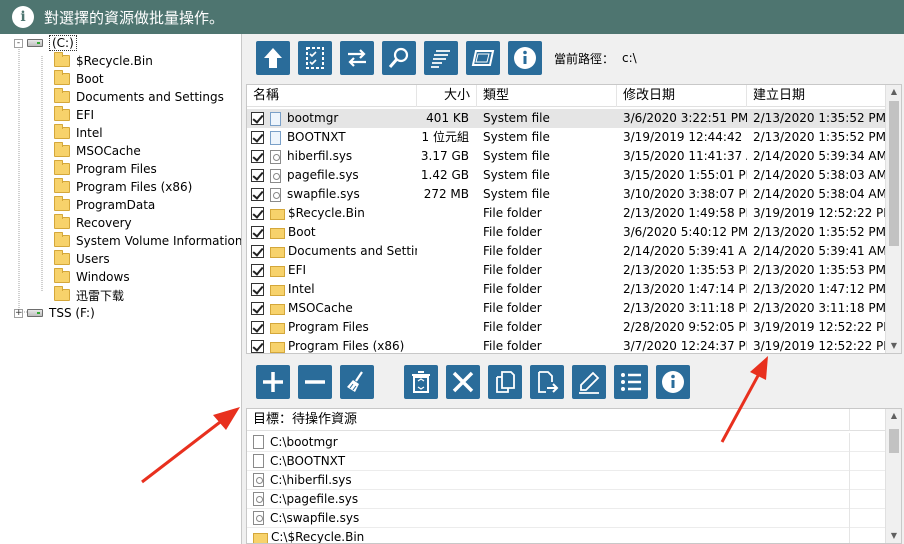  I want to click on file-grid-scrollbar: ▲ ▼, so click(893, 219).